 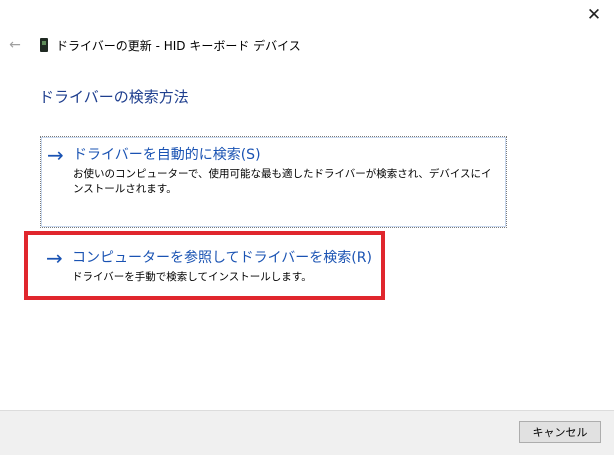 I want to click on close-button: ✕, so click(x=594, y=15).